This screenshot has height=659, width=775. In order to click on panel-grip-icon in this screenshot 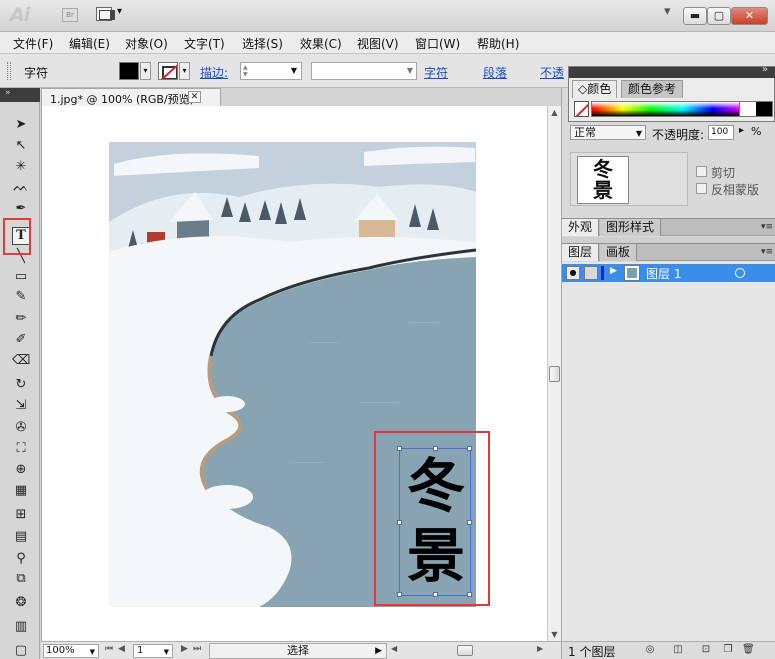, I will do `click(9, 71)`.